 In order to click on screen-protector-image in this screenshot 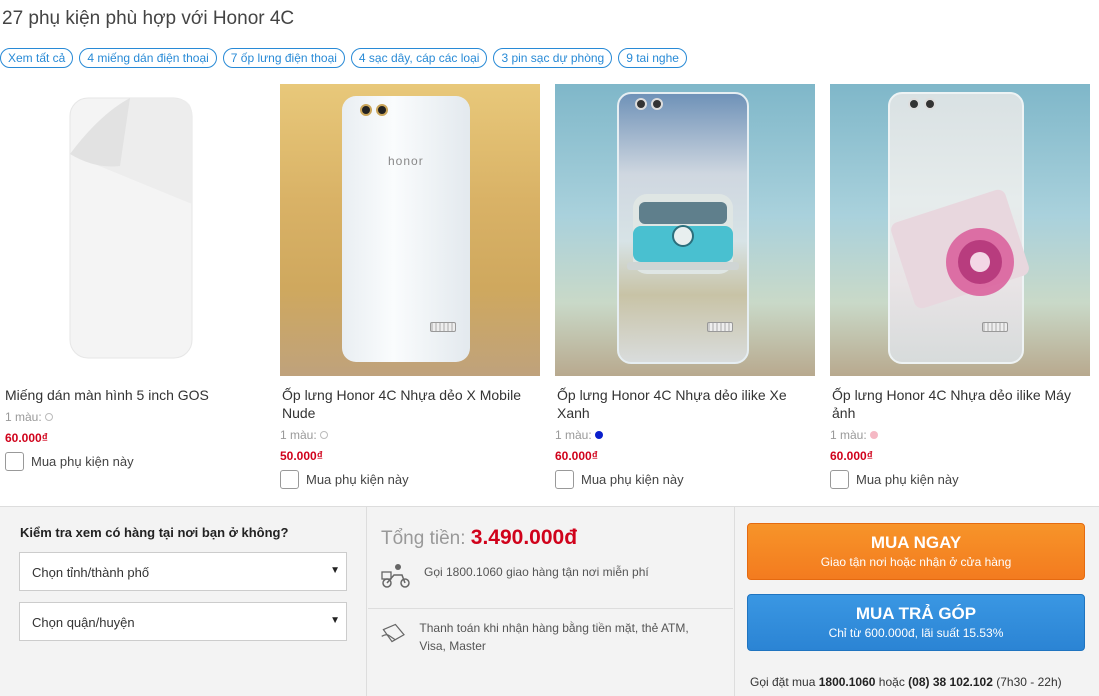, I will do `click(131, 228)`.